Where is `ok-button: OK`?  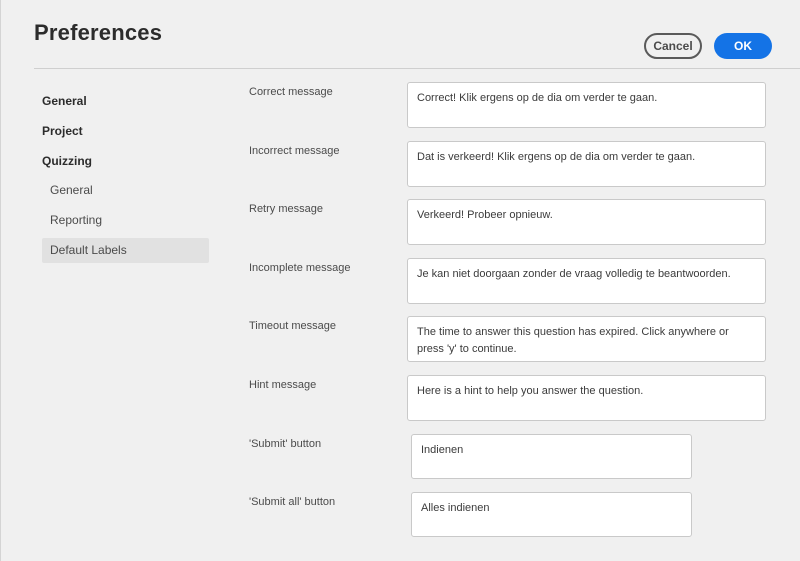 ok-button: OK is located at coordinates (743, 46).